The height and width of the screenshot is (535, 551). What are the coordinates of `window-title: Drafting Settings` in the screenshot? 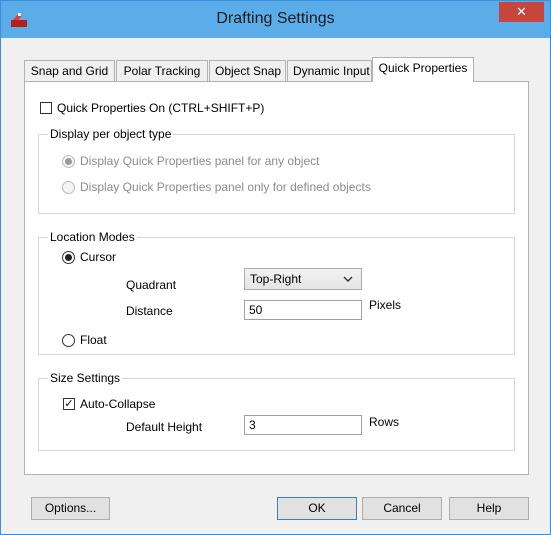 It's located at (275, 18).